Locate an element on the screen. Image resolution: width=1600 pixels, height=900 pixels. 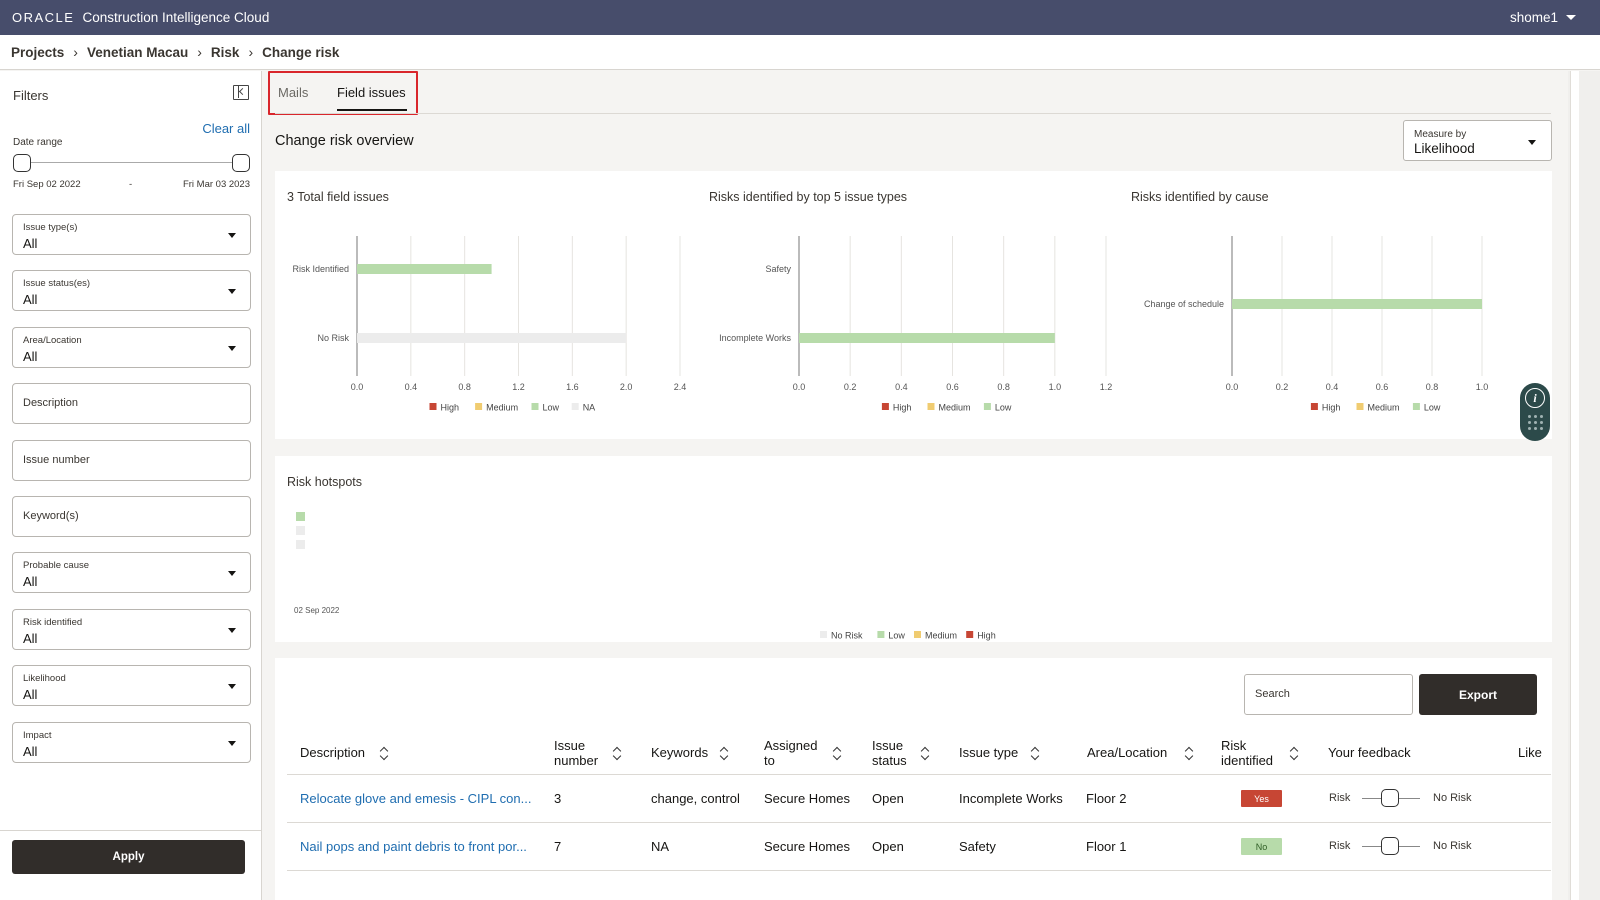
grip-icon is located at coordinates (1535, 423).